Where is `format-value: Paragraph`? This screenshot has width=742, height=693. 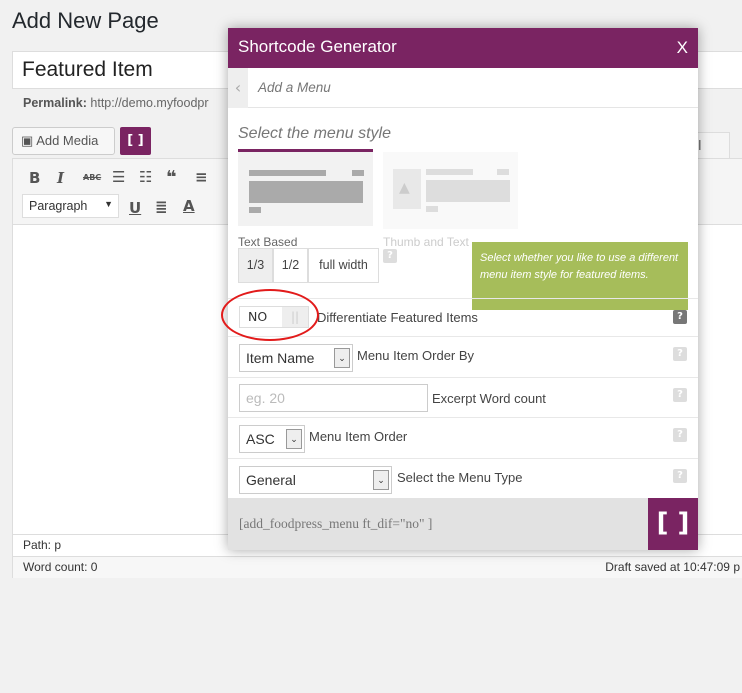
format-value: Paragraph is located at coordinates (58, 206).